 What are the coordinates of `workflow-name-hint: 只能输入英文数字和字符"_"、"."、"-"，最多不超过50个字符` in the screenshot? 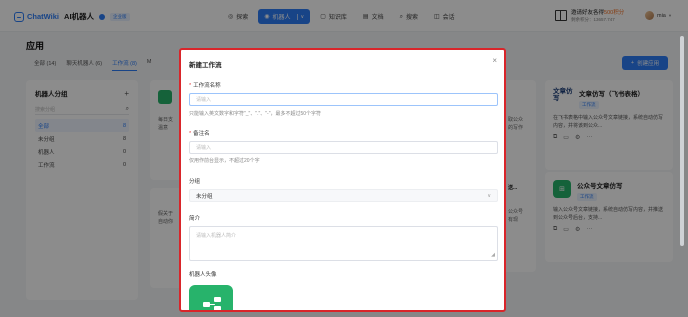 It's located at (255, 114).